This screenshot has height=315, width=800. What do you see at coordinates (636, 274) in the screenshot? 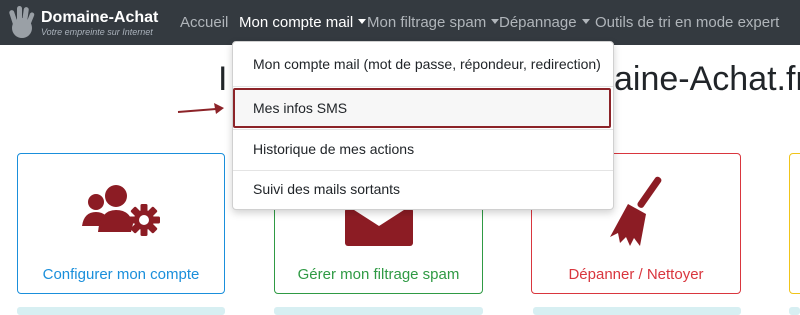
I see `card-label: Dépanner / Nettoyer` at bounding box center [636, 274].